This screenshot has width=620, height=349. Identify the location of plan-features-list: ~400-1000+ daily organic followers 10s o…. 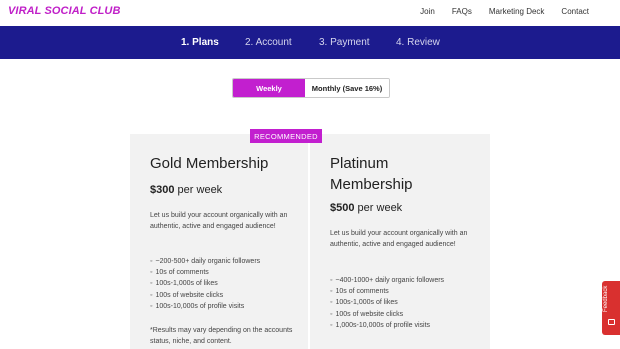
(387, 303).